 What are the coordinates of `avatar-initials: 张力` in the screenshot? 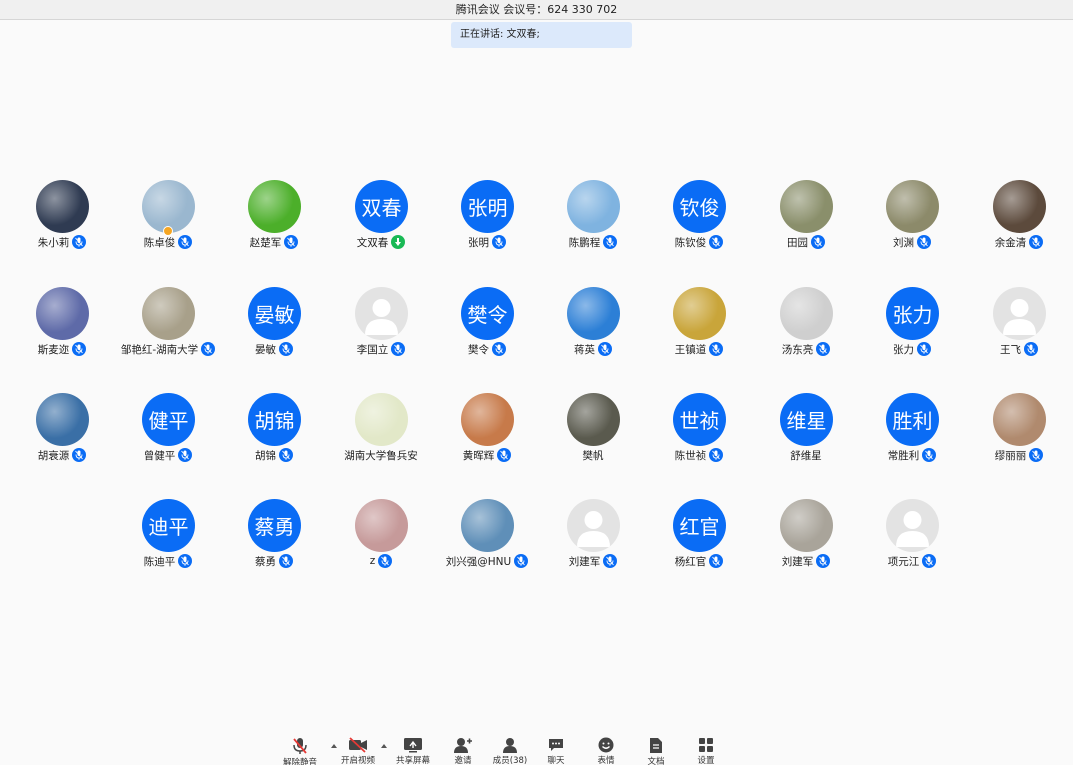 It's located at (912, 315).